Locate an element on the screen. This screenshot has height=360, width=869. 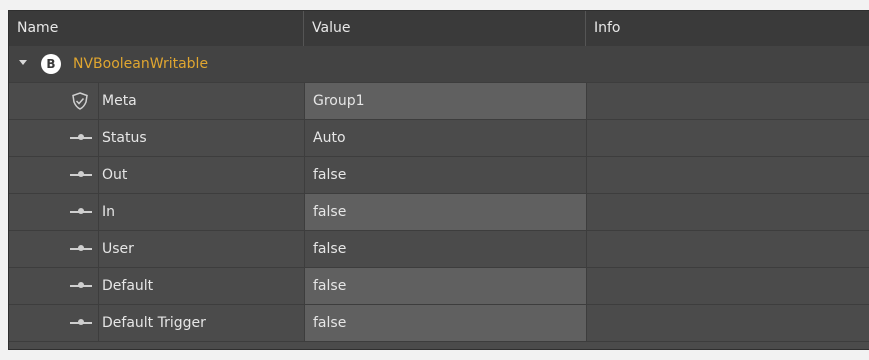
column-header: Name Value Info is located at coordinates (439, 29).